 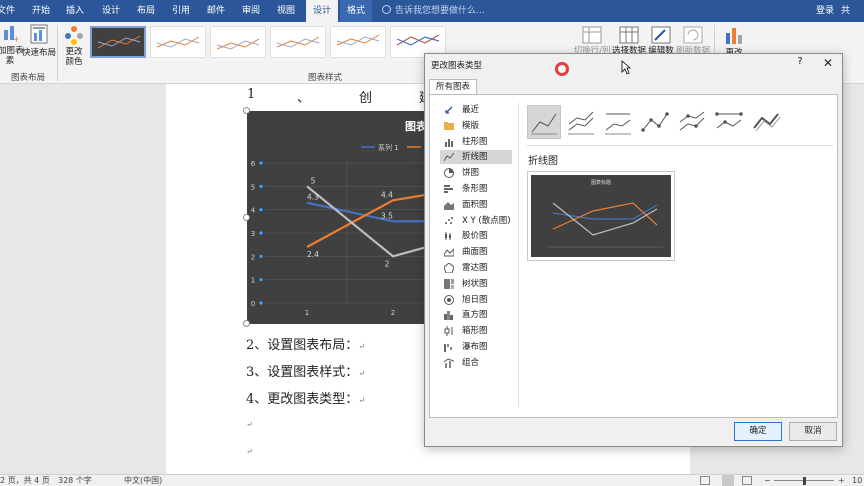 I want to click on chart-category-2: 柱形图, so click(x=476, y=142).